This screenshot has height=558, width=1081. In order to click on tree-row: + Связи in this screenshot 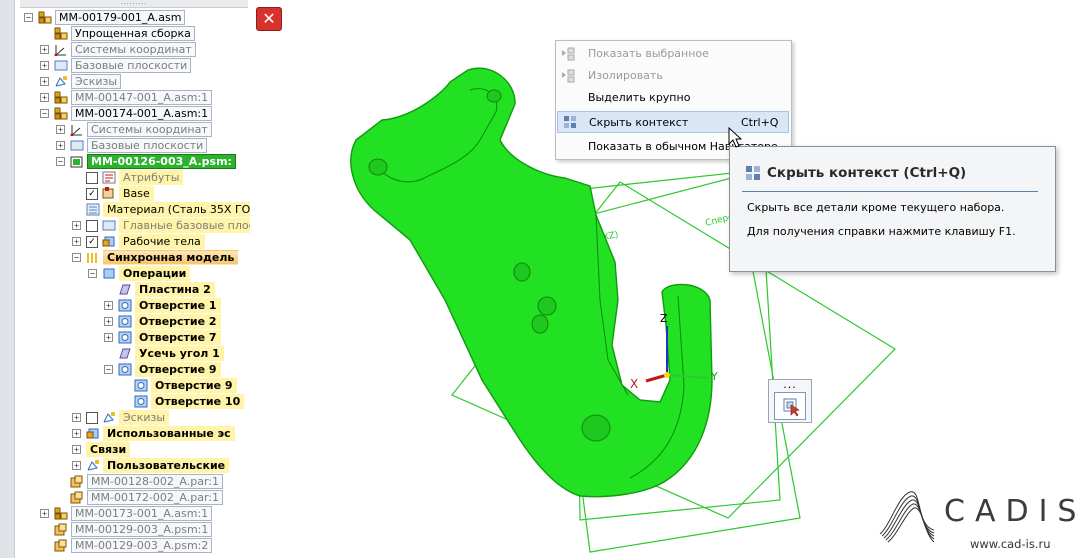, I will do `click(125, 449)`.